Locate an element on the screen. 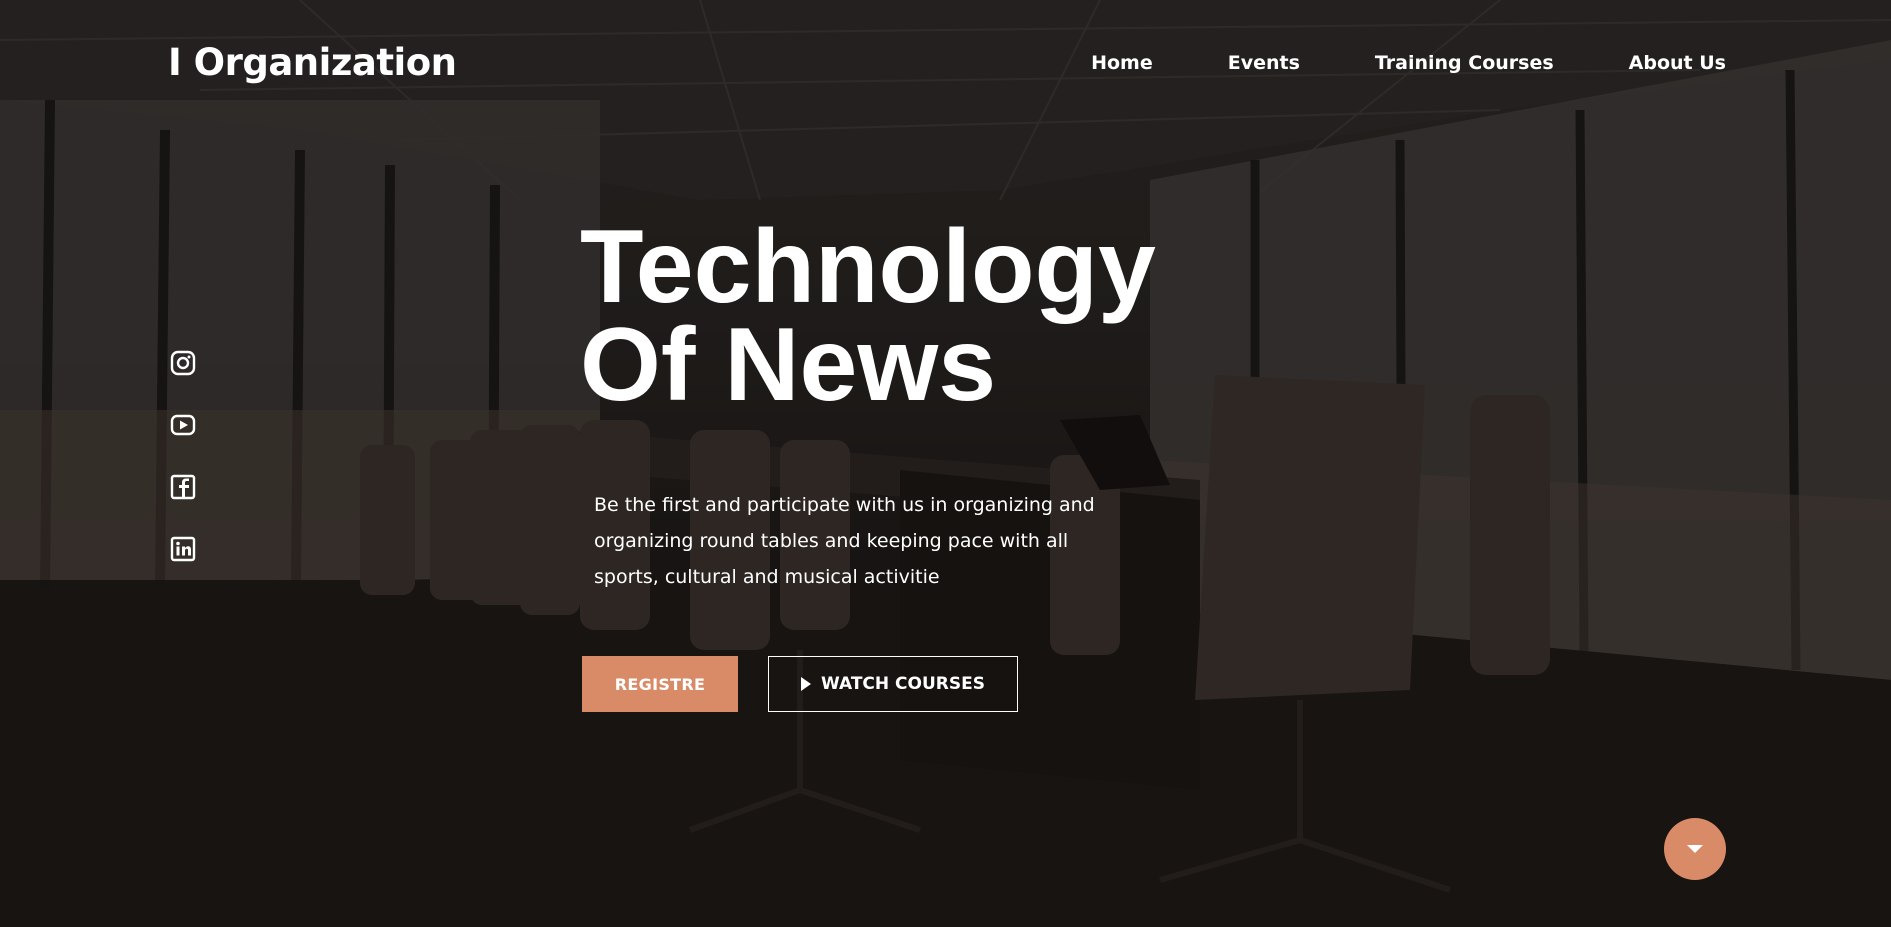 Image resolution: width=1891 pixels, height=927 pixels. facebook-icon is located at coordinates (183, 487).